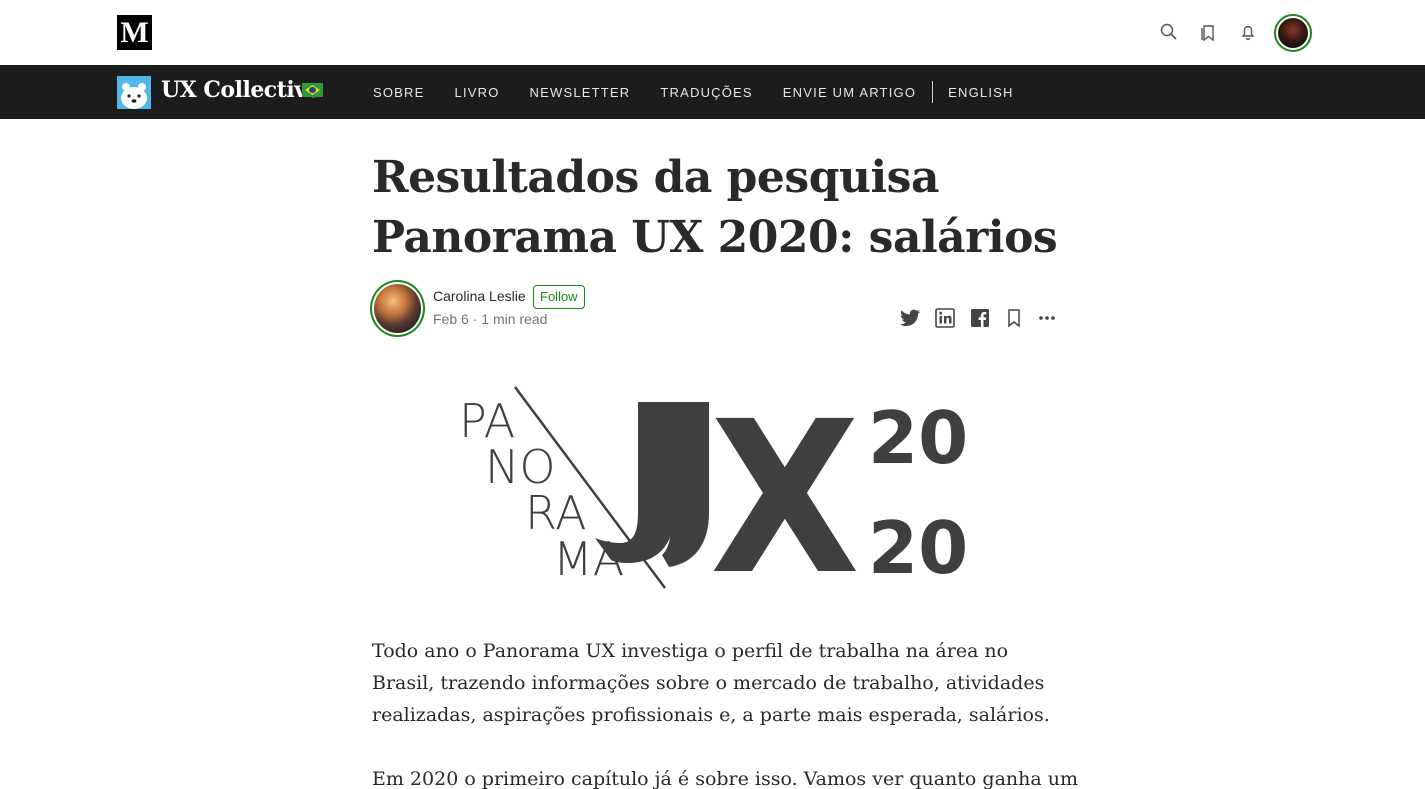 The image size is (1425, 789). I want to click on twitter-icon, so click(910, 318).